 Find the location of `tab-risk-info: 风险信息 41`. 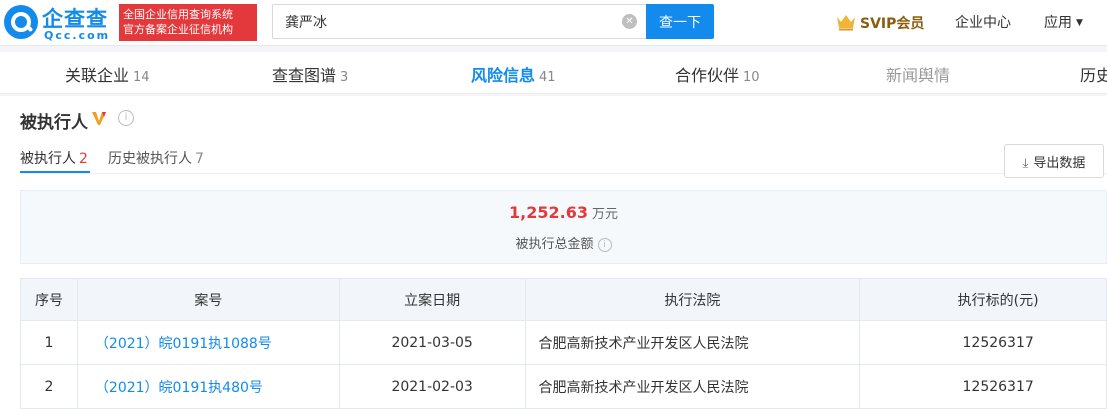

tab-risk-info: 风险信息 41 is located at coordinates (513, 74).